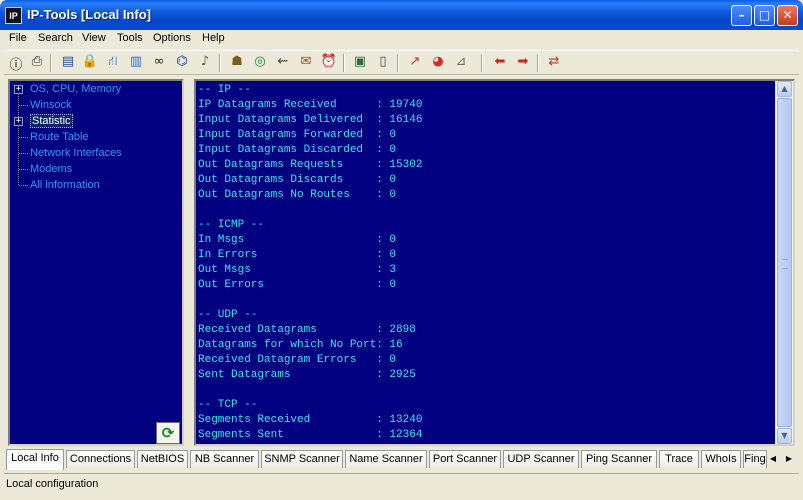  Describe the element at coordinates (55, 38) in the screenshot. I see `menu-search: Search` at that location.